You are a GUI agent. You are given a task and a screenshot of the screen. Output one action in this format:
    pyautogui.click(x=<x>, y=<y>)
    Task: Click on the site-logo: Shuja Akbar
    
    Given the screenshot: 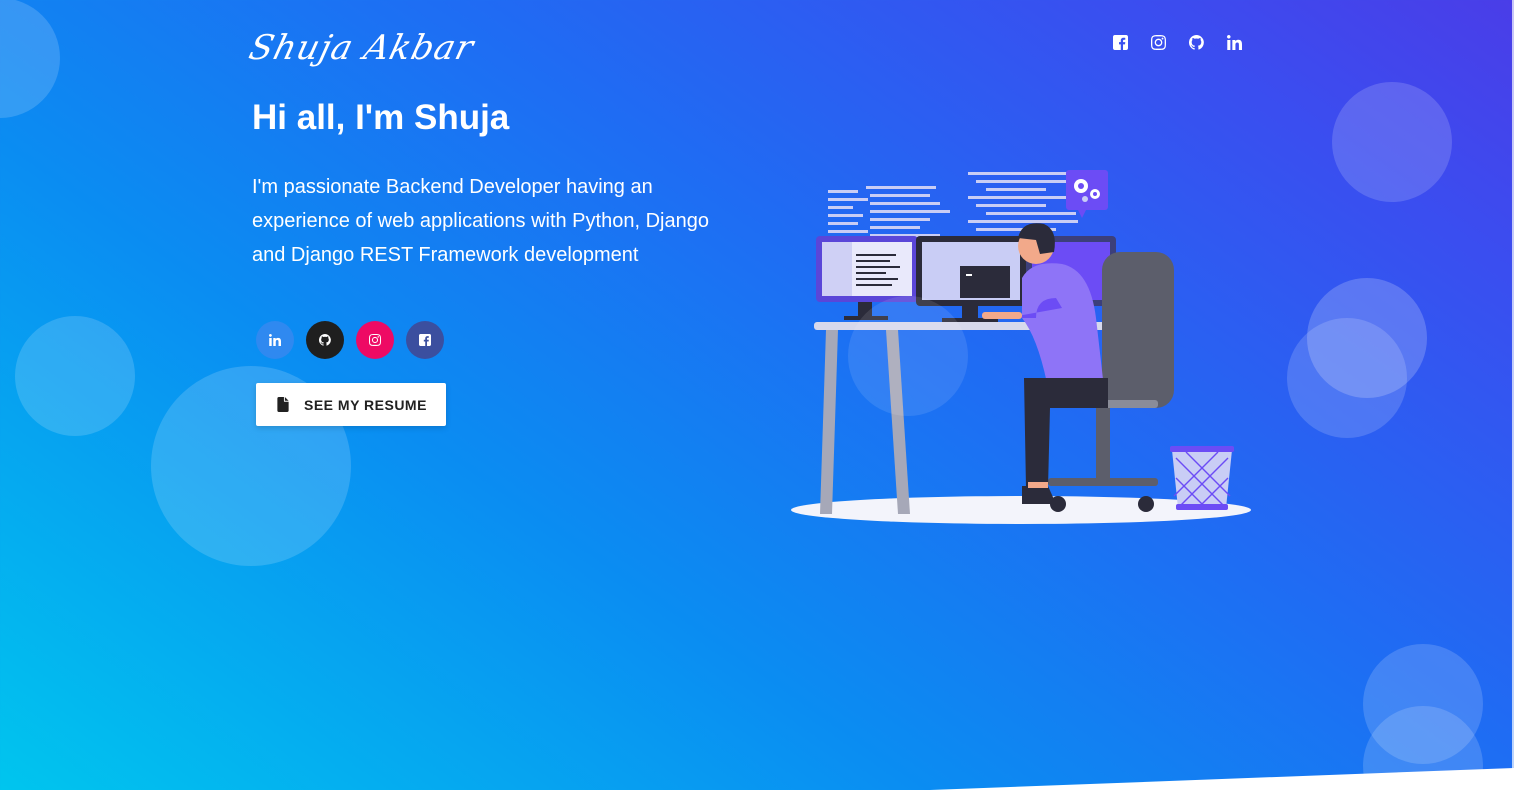 What is the action you would take?
    pyautogui.click(x=361, y=47)
    